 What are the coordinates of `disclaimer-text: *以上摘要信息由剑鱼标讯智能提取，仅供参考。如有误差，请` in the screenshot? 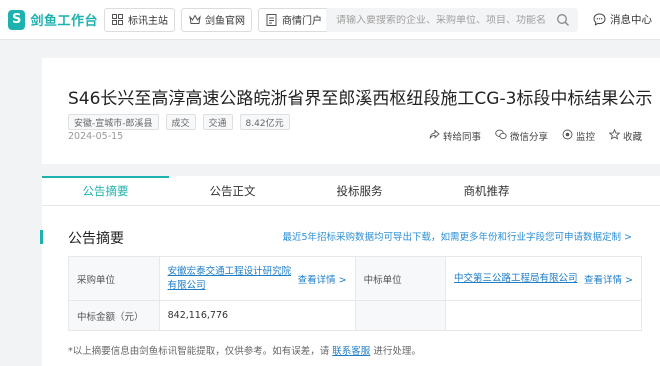 It's located at (200, 351).